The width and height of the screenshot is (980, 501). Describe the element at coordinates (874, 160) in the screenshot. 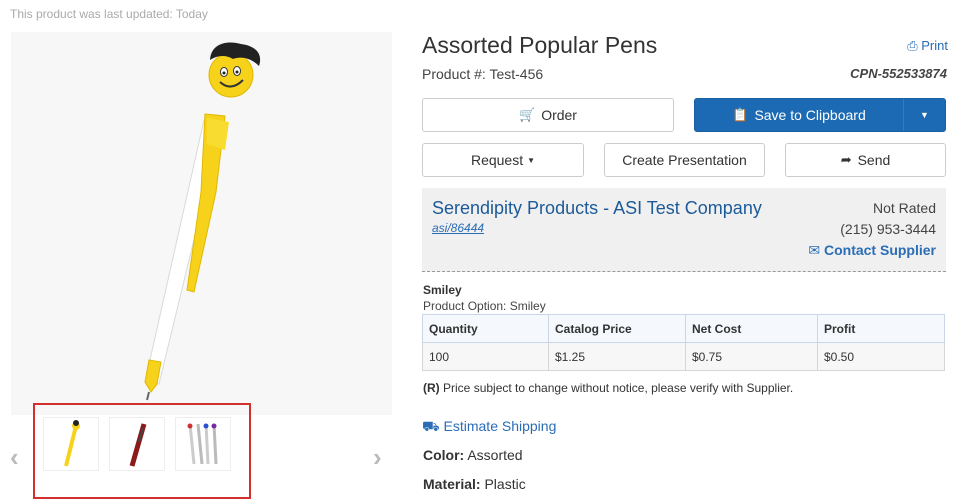

I see `send-label: Send` at that location.